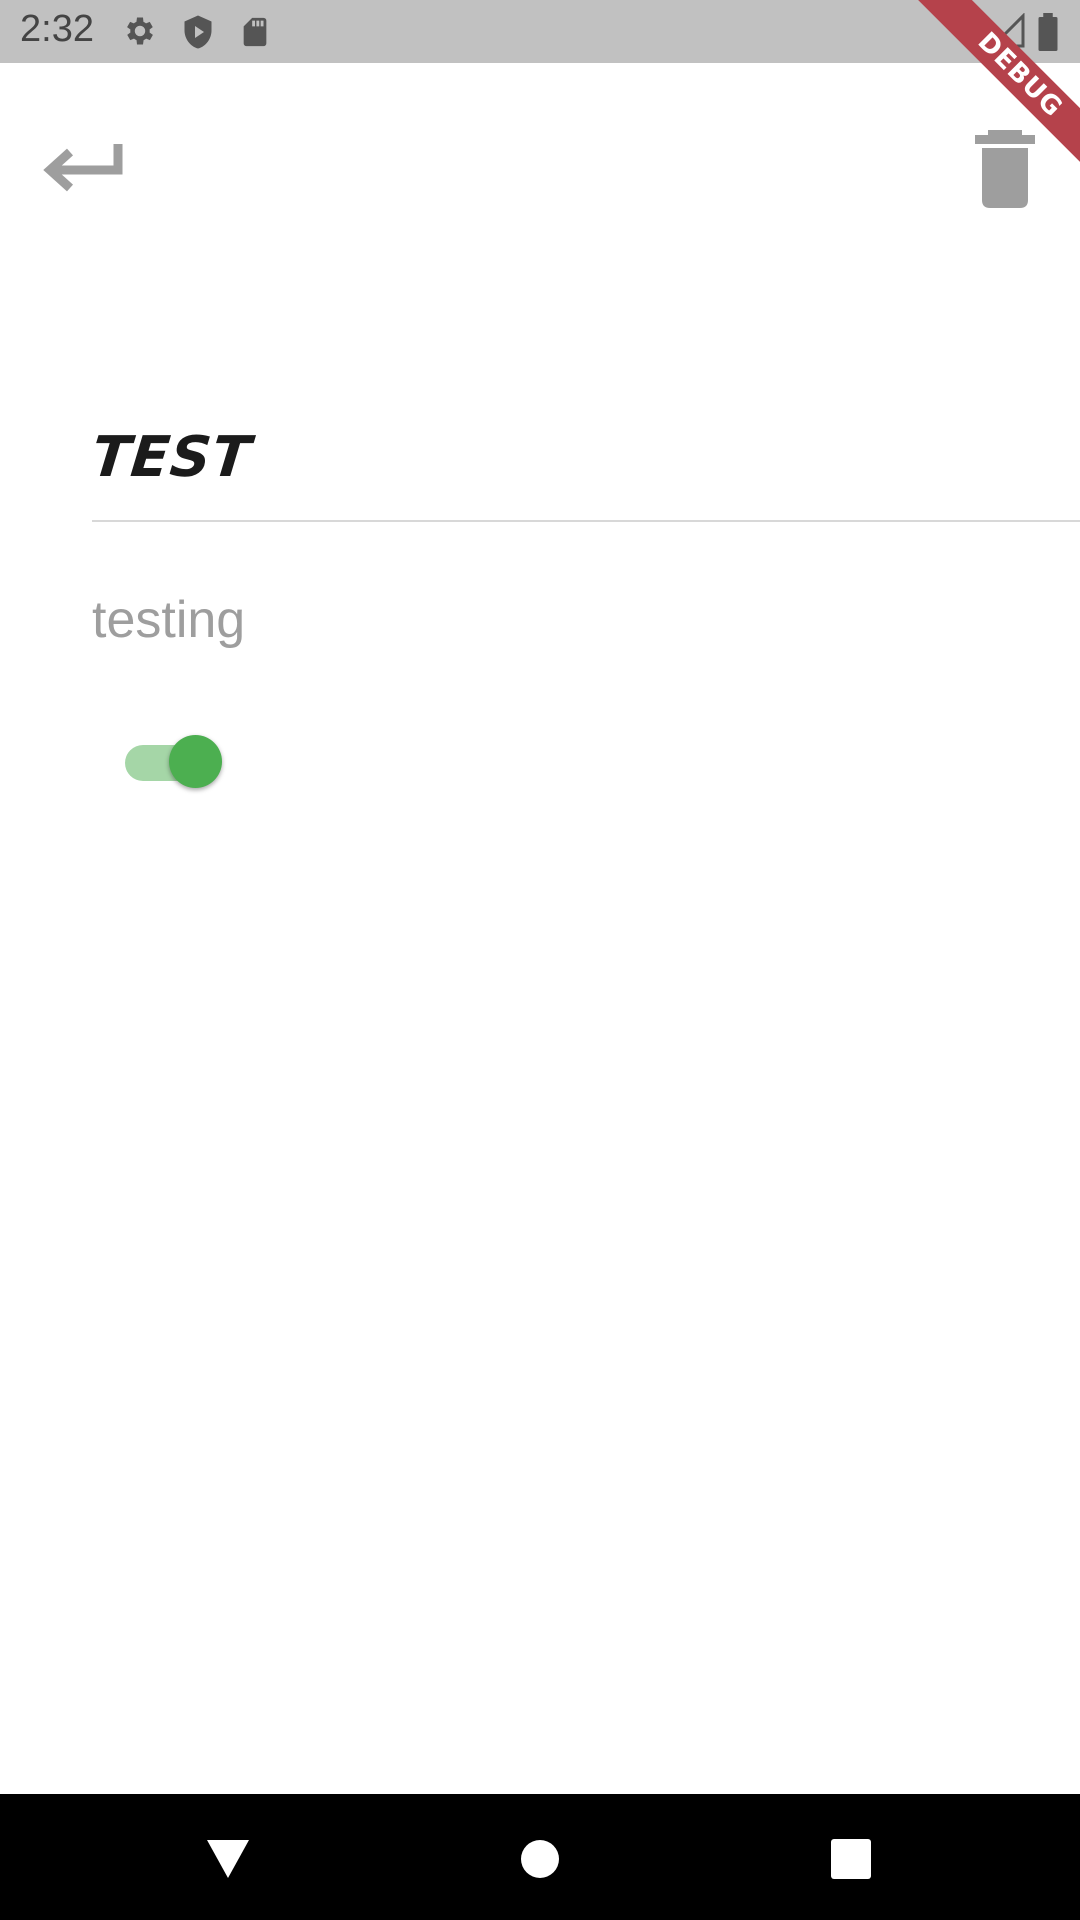 This screenshot has width=1080, height=1920. I want to click on back-triangle-icon, so click(228, 1859).